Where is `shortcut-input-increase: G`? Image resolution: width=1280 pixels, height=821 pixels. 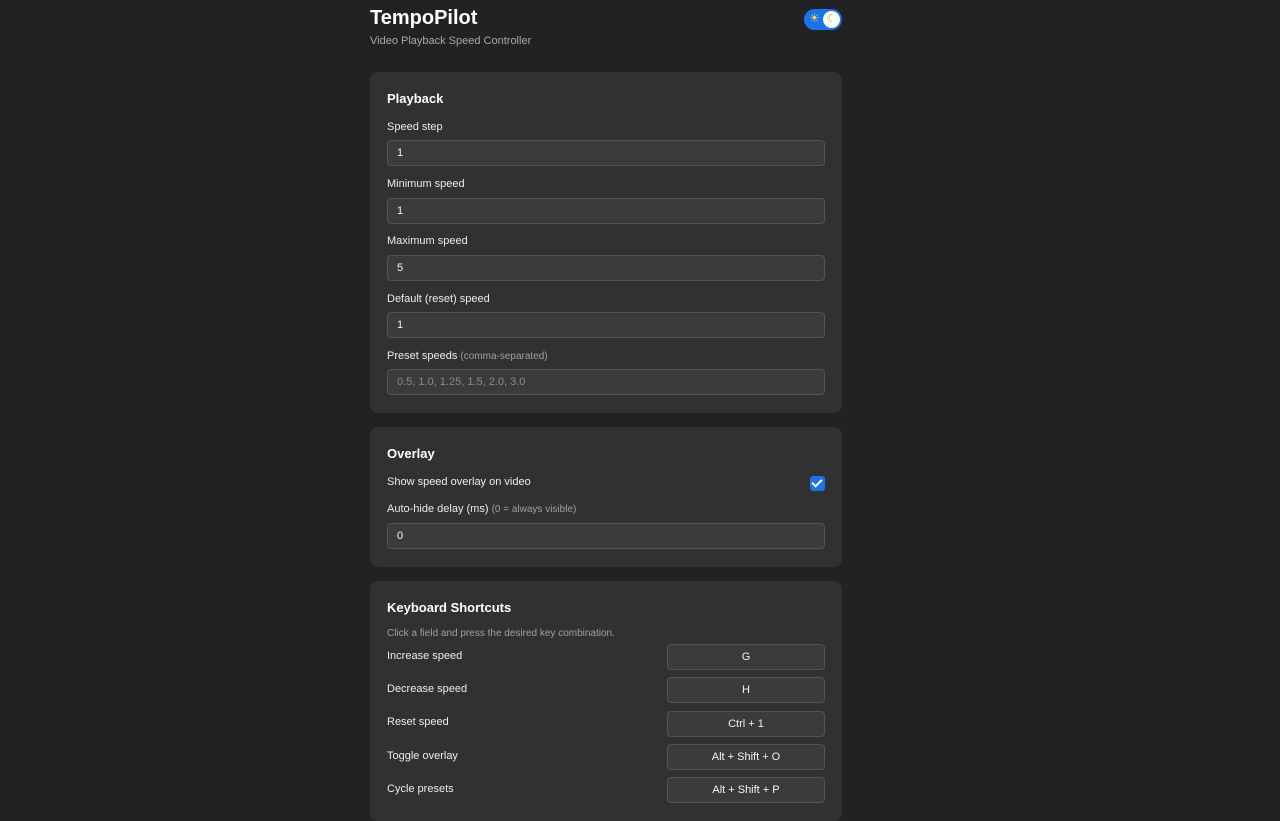
shortcut-input-increase: G is located at coordinates (746, 657).